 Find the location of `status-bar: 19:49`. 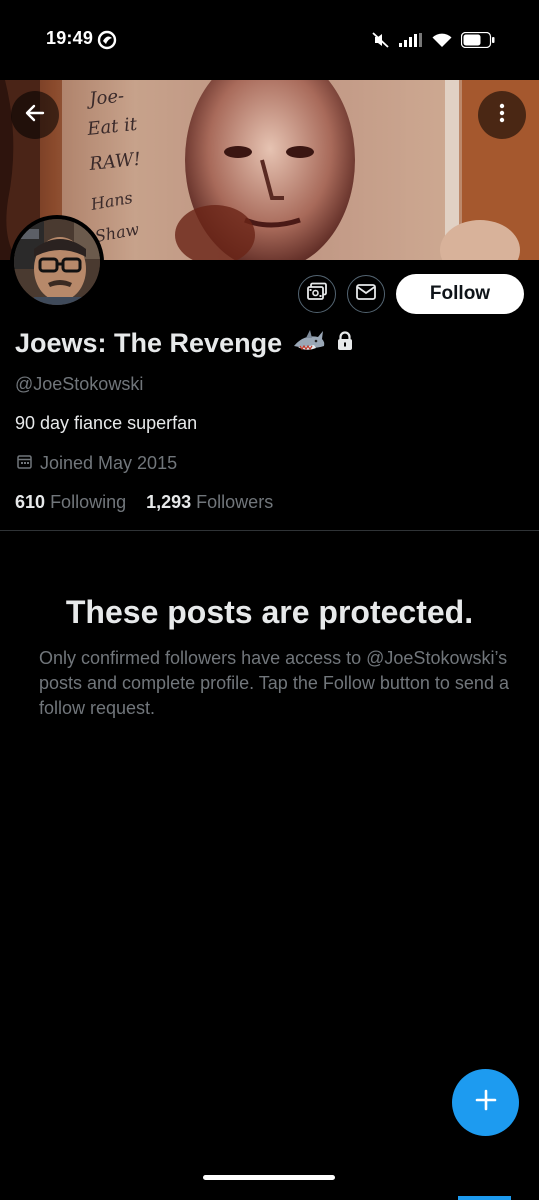

status-bar: 19:49 is located at coordinates (269, 40).